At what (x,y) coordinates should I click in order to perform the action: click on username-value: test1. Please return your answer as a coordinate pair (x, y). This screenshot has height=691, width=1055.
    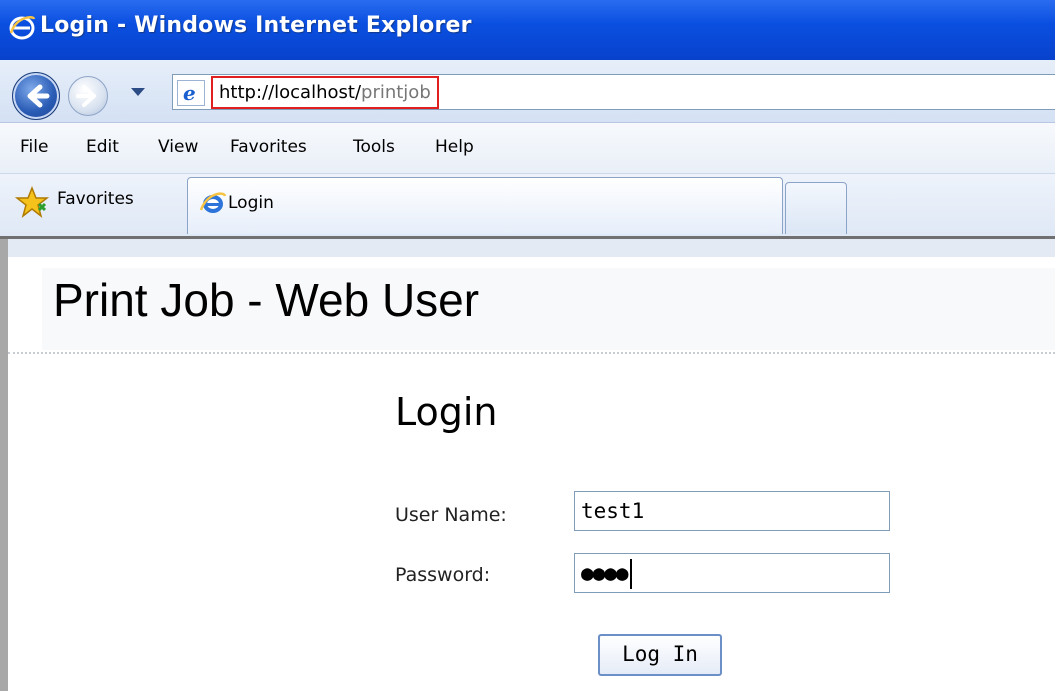
    Looking at the image, I should click on (613, 511).